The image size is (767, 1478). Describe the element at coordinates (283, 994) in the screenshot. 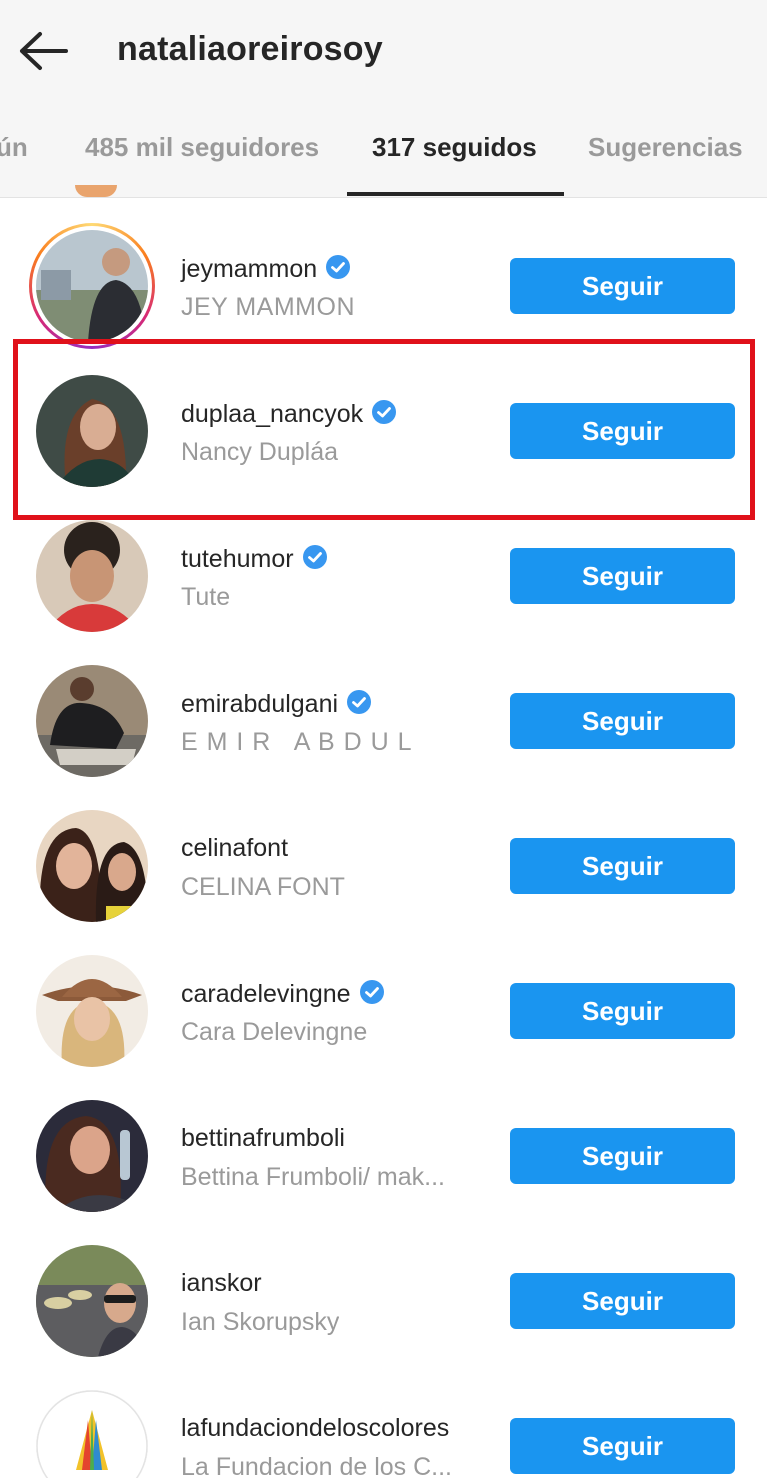

I see `username: caradelevingne` at that location.